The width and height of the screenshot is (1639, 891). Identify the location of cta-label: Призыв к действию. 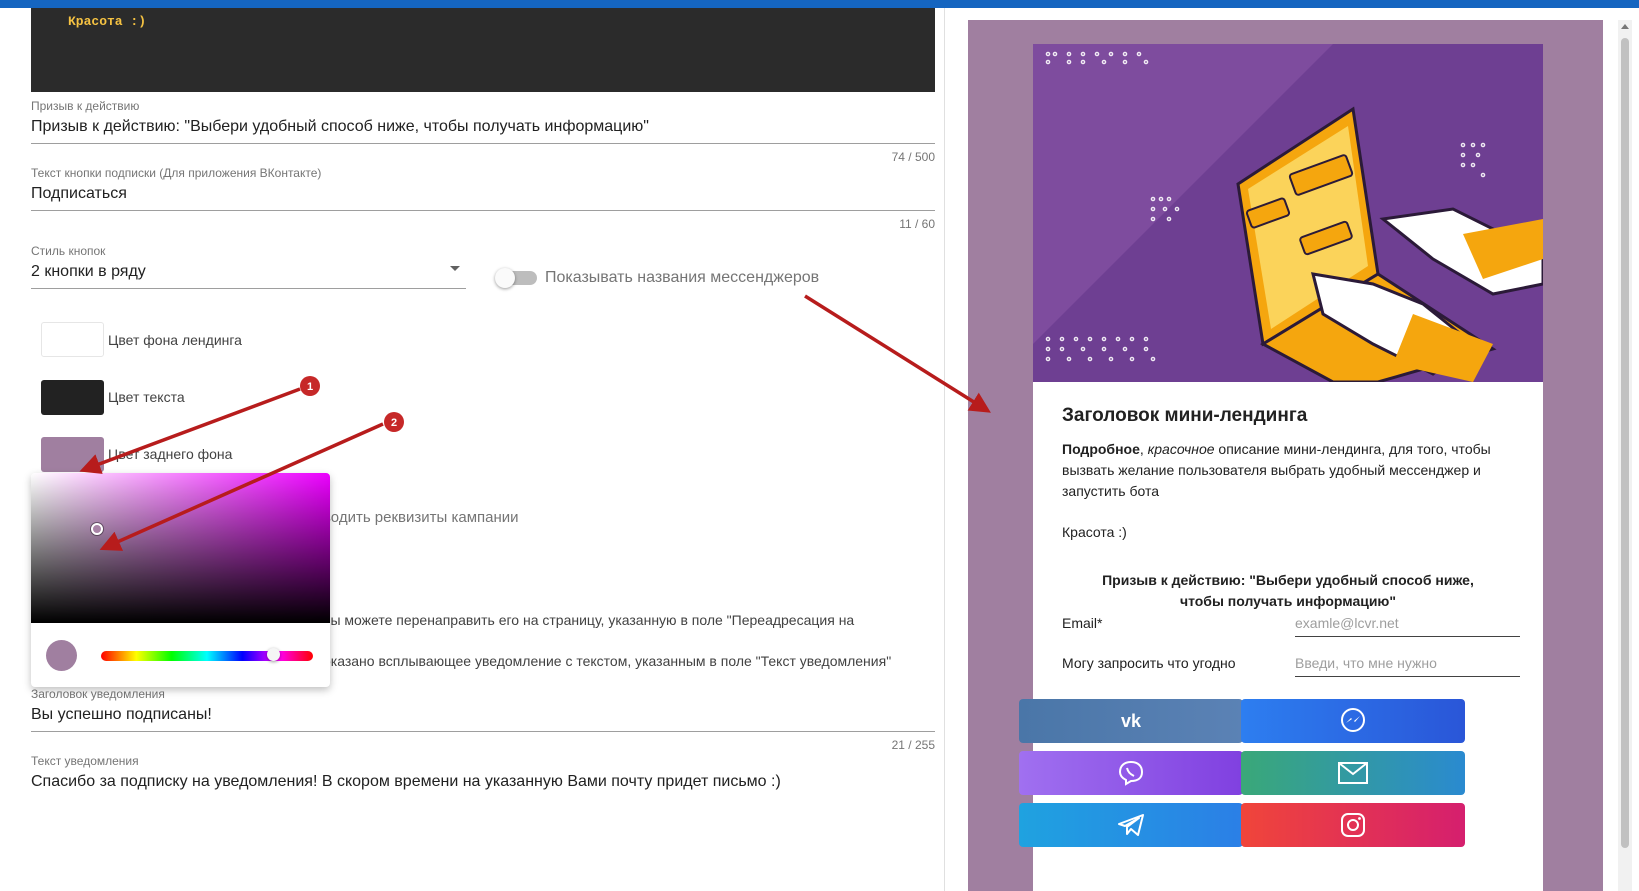
(85, 106).